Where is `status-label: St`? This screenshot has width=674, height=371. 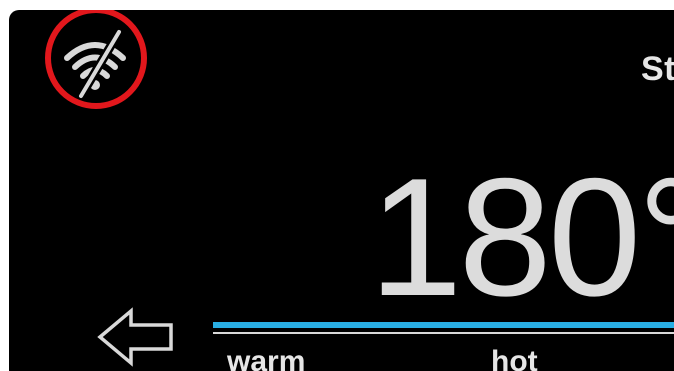
status-label: St is located at coordinates (657, 69).